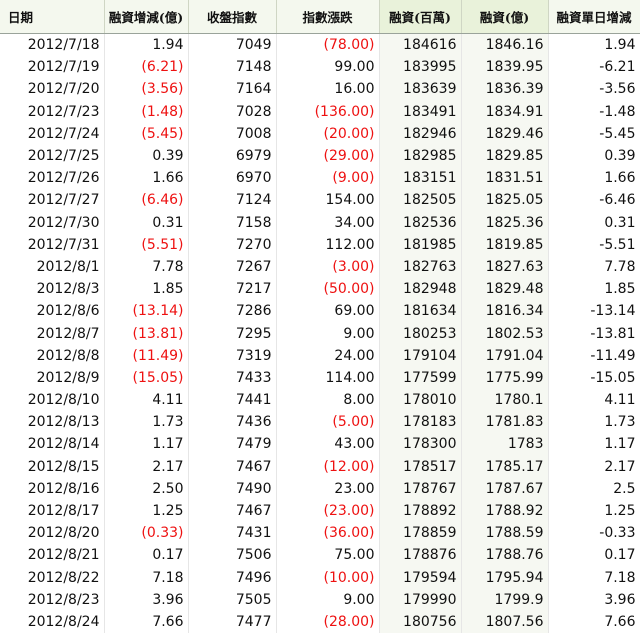 This screenshot has height=633, width=640. What do you see at coordinates (146, 600) in the screenshot?
I see `margin-change-cell: 3.96` at bounding box center [146, 600].